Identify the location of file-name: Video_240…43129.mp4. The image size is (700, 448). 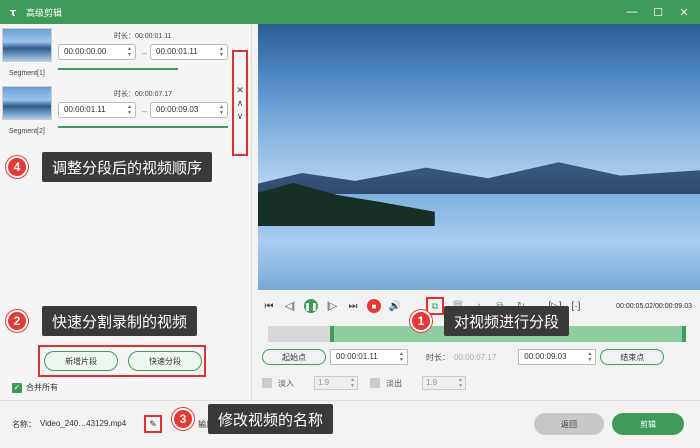
(83, 423).